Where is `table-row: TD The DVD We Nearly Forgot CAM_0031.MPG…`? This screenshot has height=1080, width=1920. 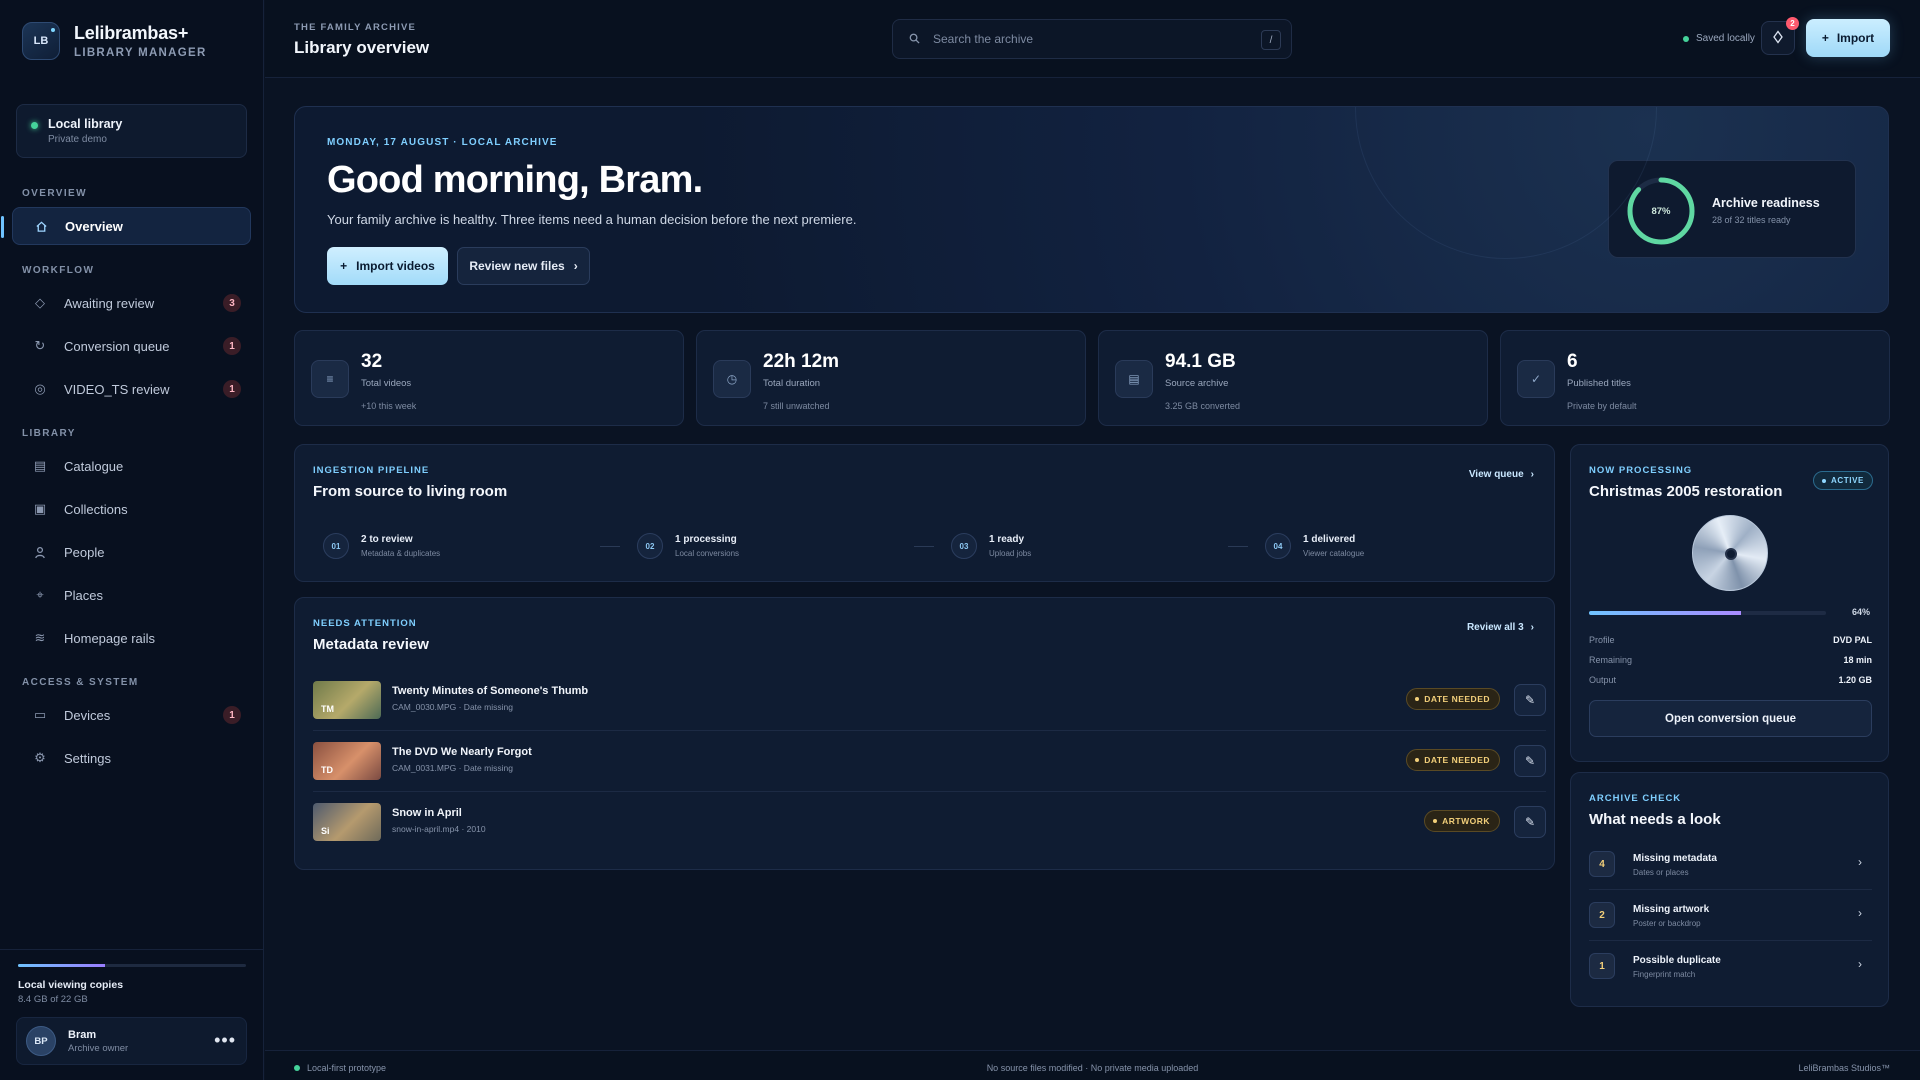 table-row: TD The DVD We Nearly Forgot CAM_0031.MPG… is located at coordinates (929, 761).